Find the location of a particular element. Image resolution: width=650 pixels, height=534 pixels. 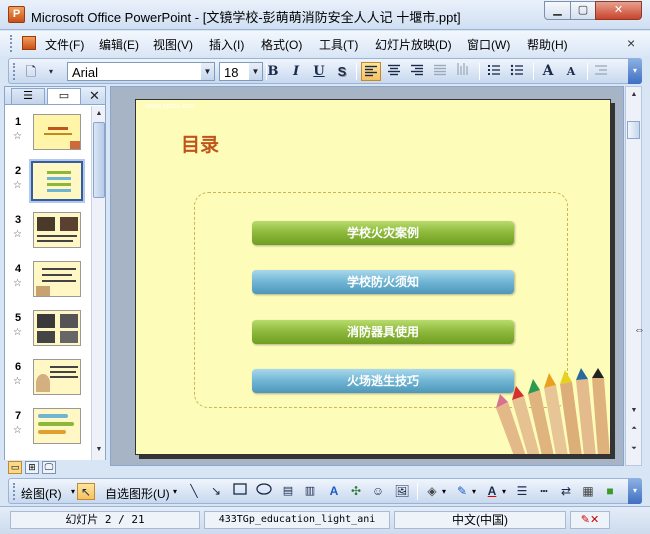

line-tool-icon: ╲ is located at coordinates (194, 491).